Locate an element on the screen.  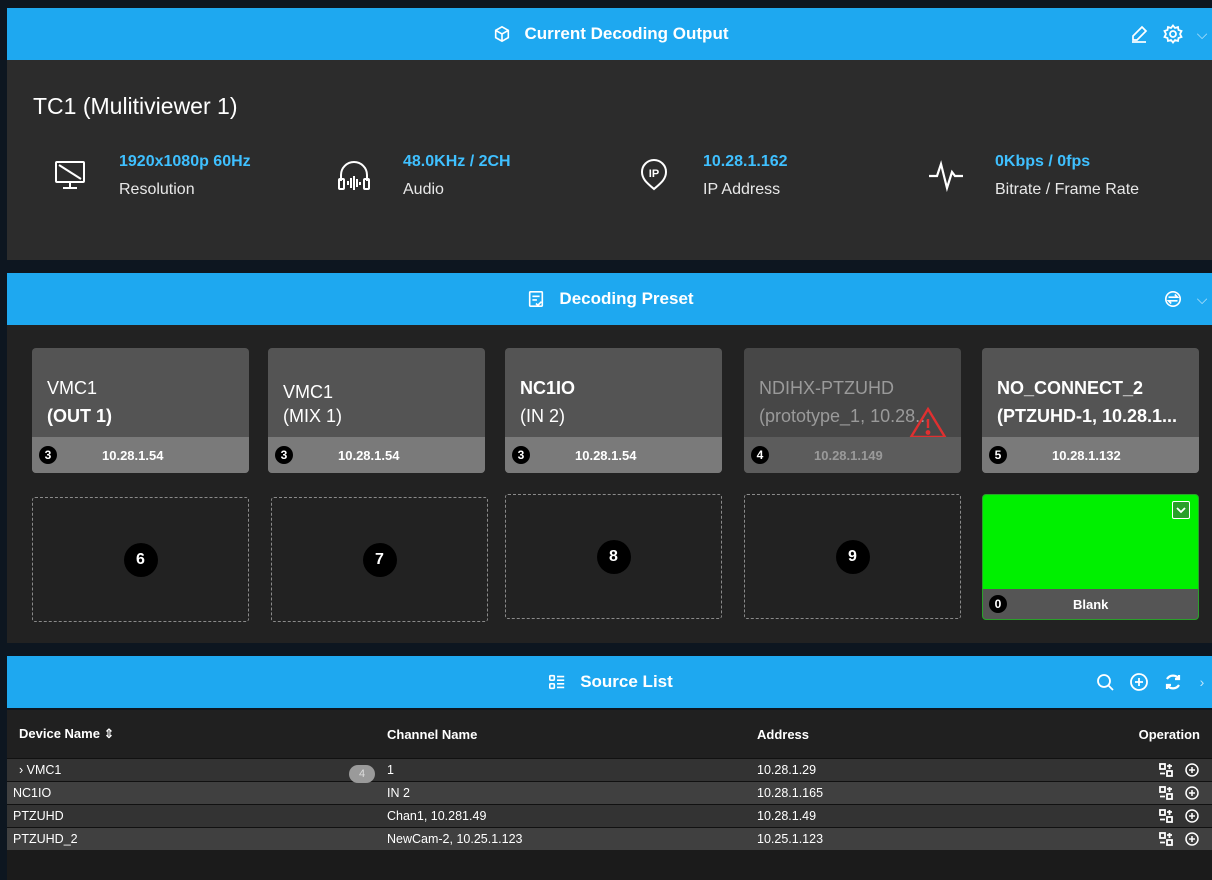
preset-tile-2: VMC1 (MIX 1) 3 10.28.1.54 is located at coordinates (376, 410).